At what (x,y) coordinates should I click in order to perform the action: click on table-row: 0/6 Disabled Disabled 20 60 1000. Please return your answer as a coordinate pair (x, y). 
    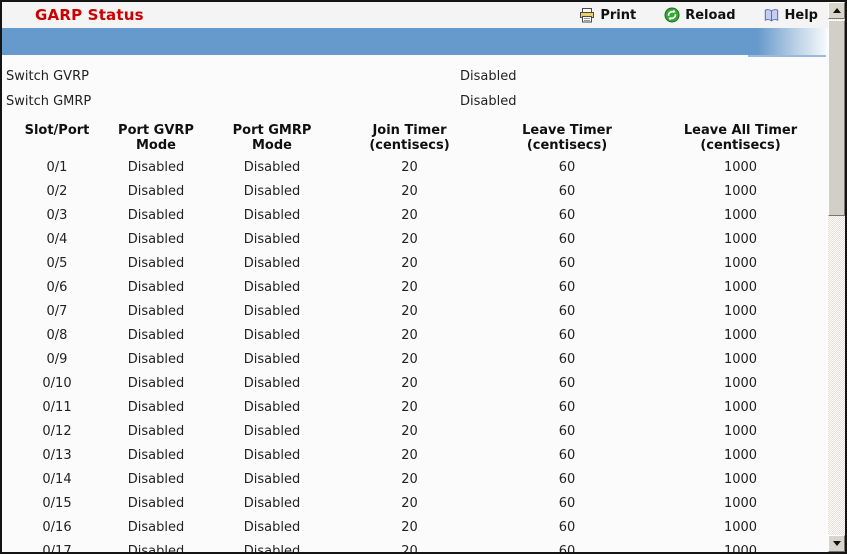
    Looking at the image, I should click on (414, 288).